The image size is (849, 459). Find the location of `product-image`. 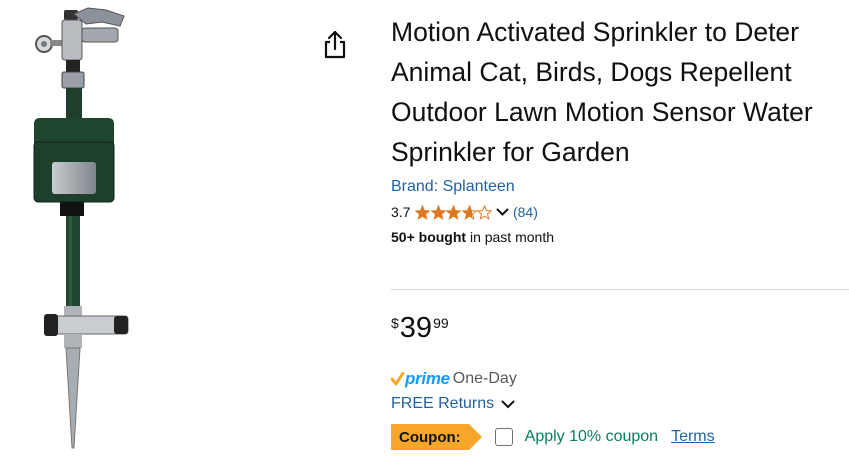

product-image is located at coordinates (81, 229).